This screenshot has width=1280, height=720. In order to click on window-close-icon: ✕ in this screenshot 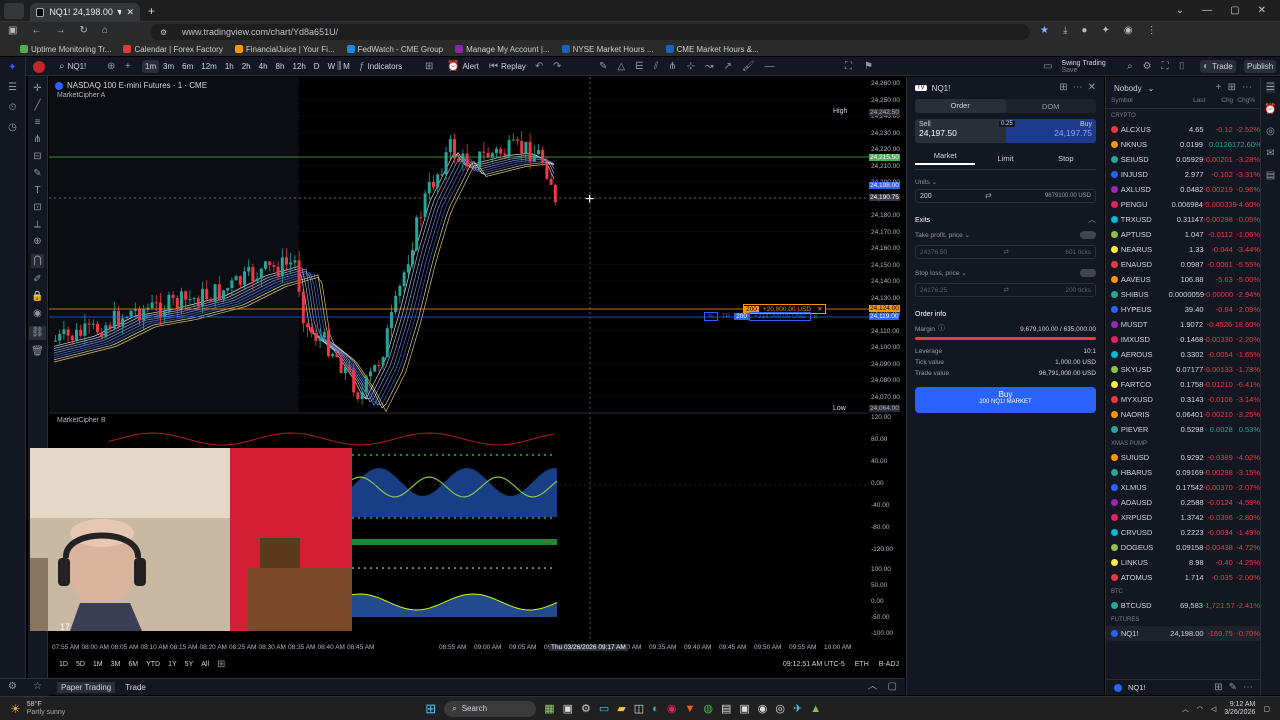, I will do `click(1262, 10)`.